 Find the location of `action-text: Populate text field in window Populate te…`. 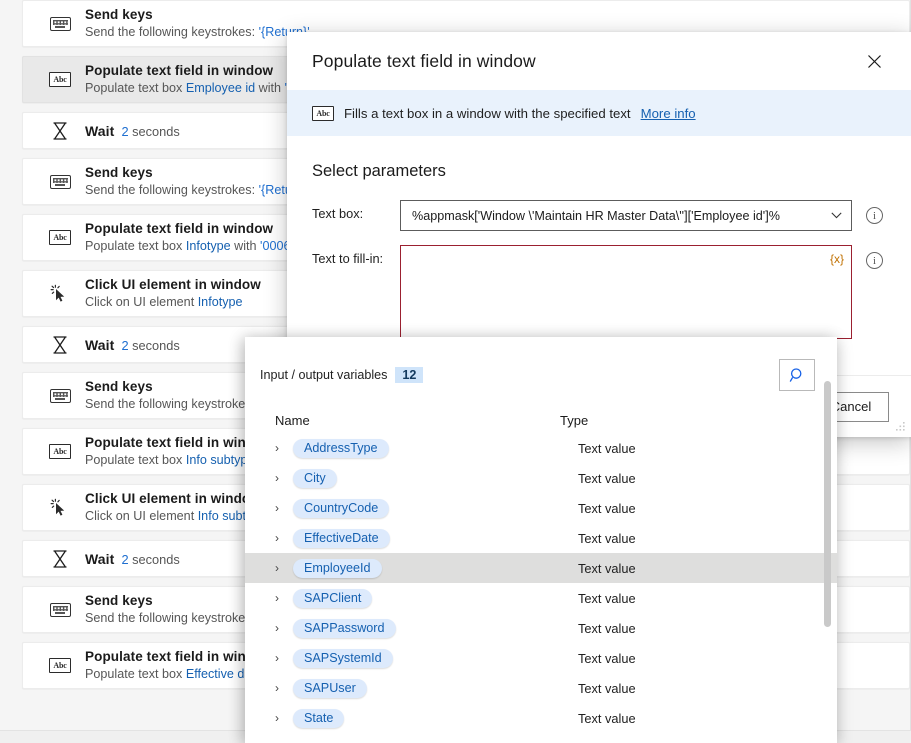

action-text: Populate text field in window Populate te… is located at coordinates (189, 237).